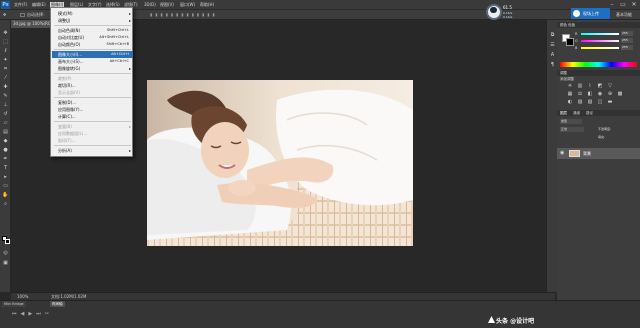 The height and width of the screenshot is (328, 640). I want to click on r-slider: R 255, so click(605, 33).